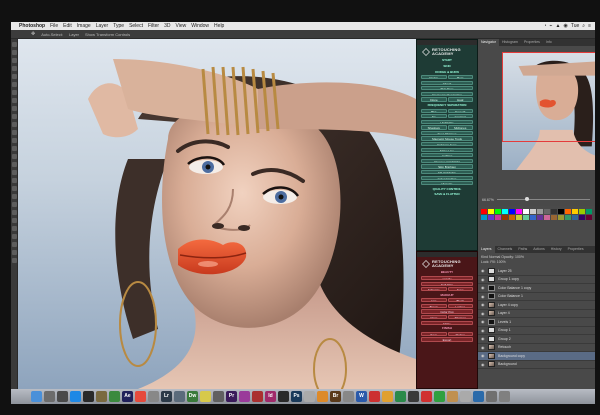  Describe the element at coordinates (589, 26) in the screenshot. I see `menubar-status-item: ≡` at that location.